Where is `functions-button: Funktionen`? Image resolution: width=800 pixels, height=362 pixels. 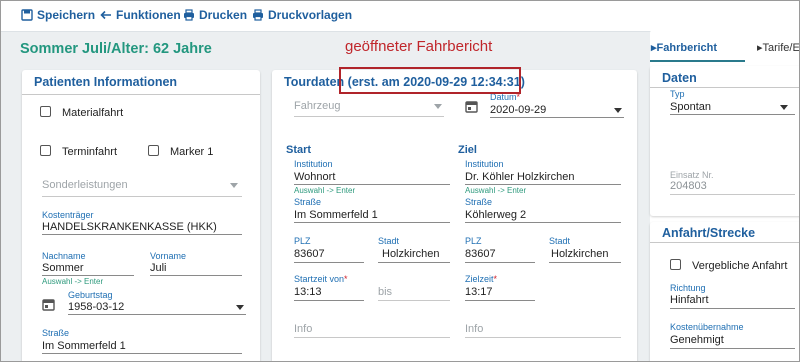 functions-button: Funktionen is located at coordinates (140, 15).